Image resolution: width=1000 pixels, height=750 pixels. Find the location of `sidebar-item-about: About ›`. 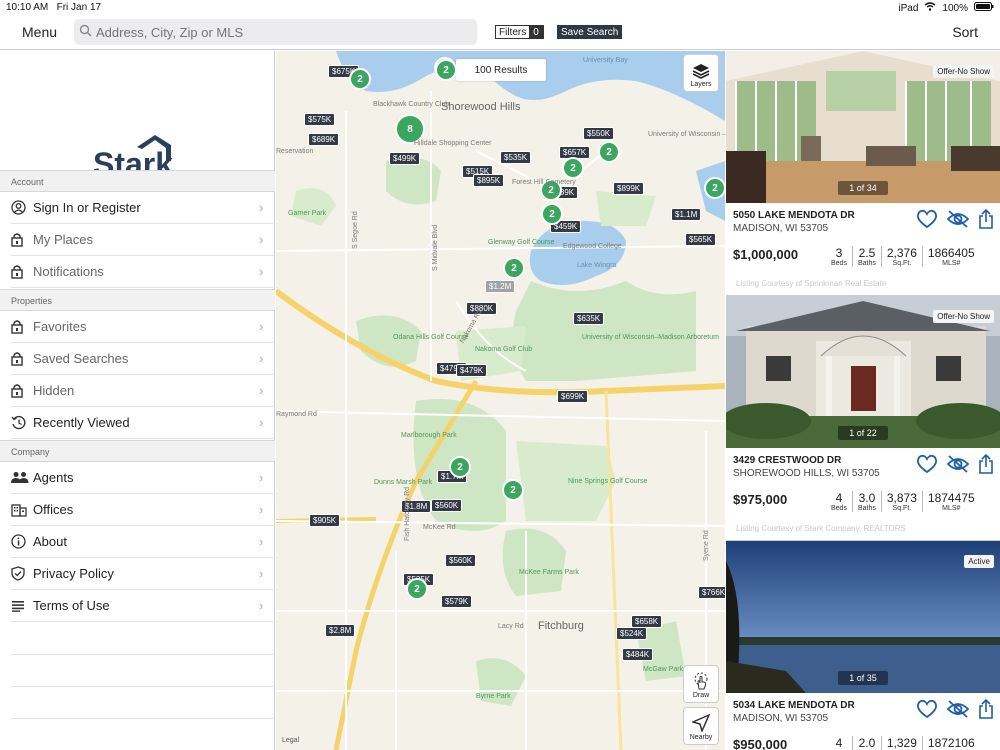

sidebar-item-about: About › is located at coordinates (143, 542).